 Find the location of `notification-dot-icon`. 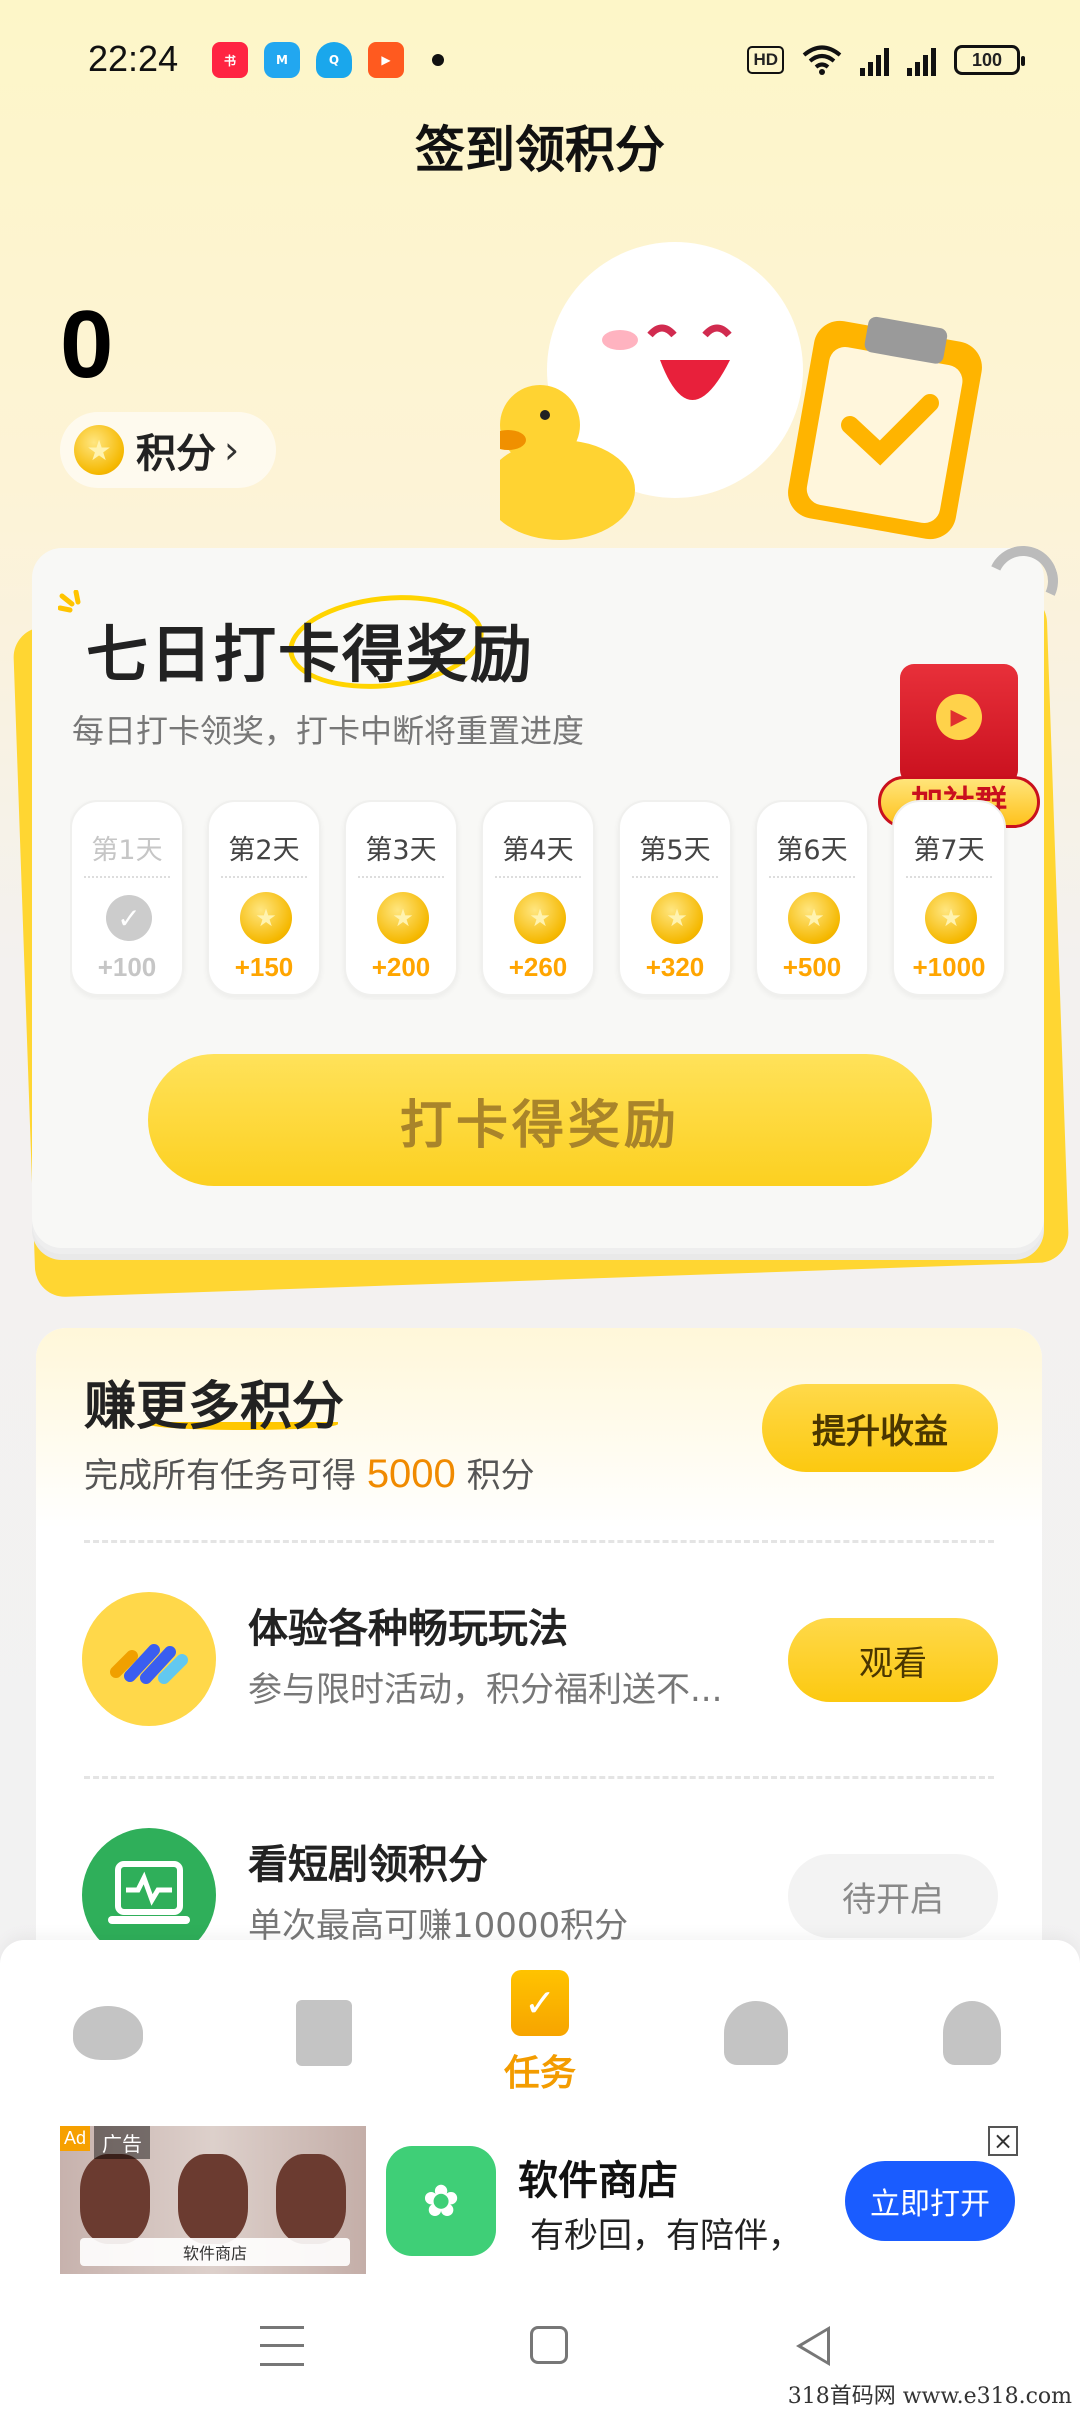

notification-dot-icon is located at coordinates (438, 60).